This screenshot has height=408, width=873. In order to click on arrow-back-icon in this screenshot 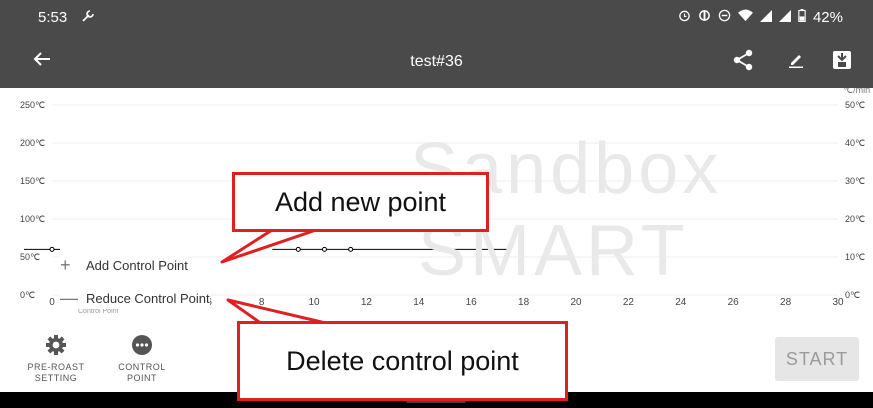, I will do `click(42, 62)`.